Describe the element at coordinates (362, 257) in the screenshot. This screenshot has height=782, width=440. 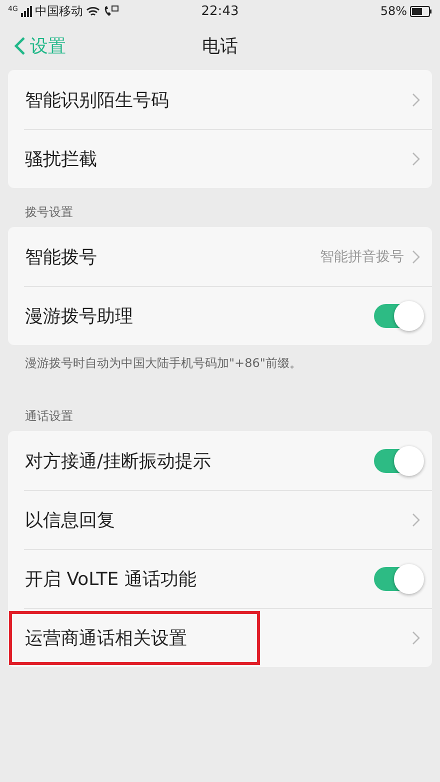
I see `setting-value: 智能拼音拨号` at that location.